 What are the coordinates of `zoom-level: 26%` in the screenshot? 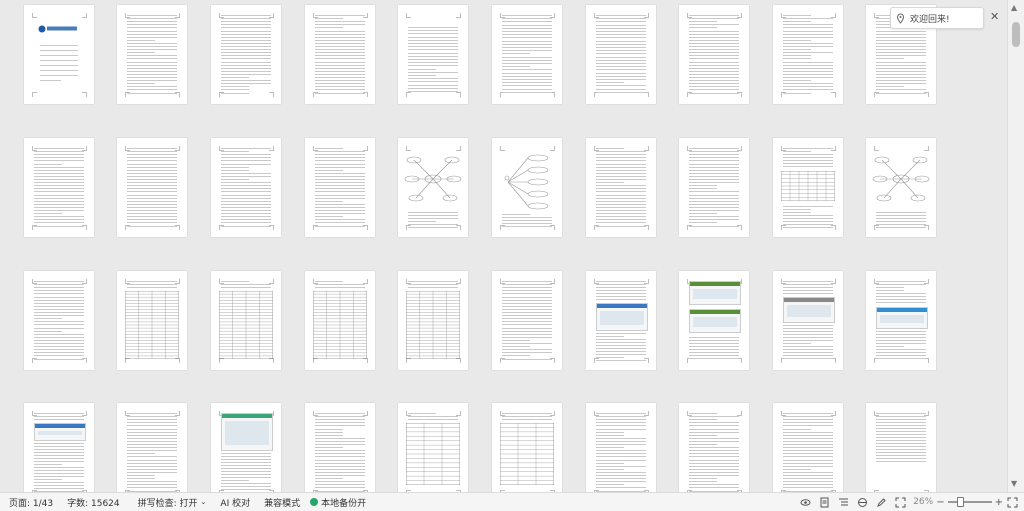 It's located at (923, 502).